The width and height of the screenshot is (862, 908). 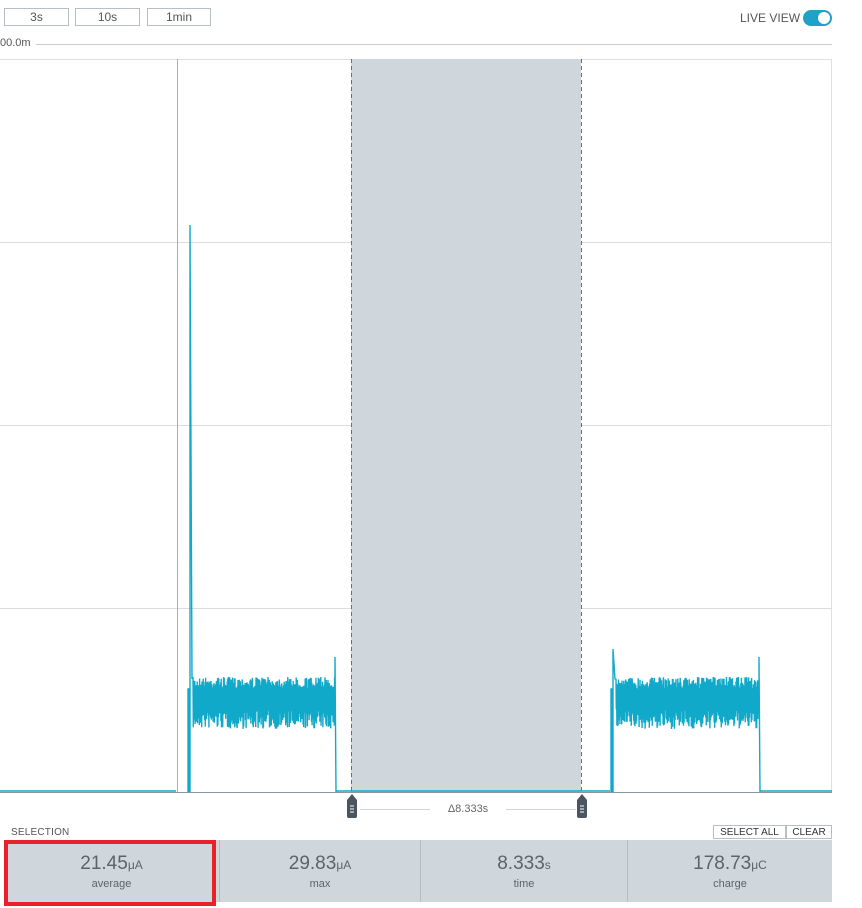 I want to click on stat-label: average, so click(x=111, y=883).